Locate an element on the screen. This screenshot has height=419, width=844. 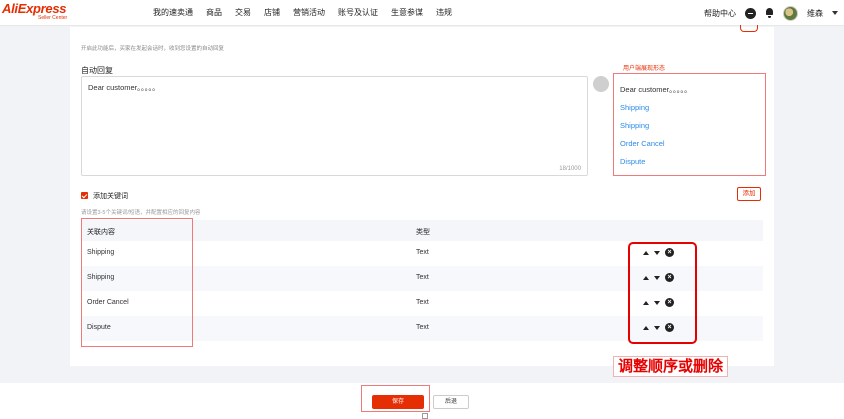
auto-reply-textarea: Dear customer。。。。。 18/1000 is located at coordinates (334, 126).